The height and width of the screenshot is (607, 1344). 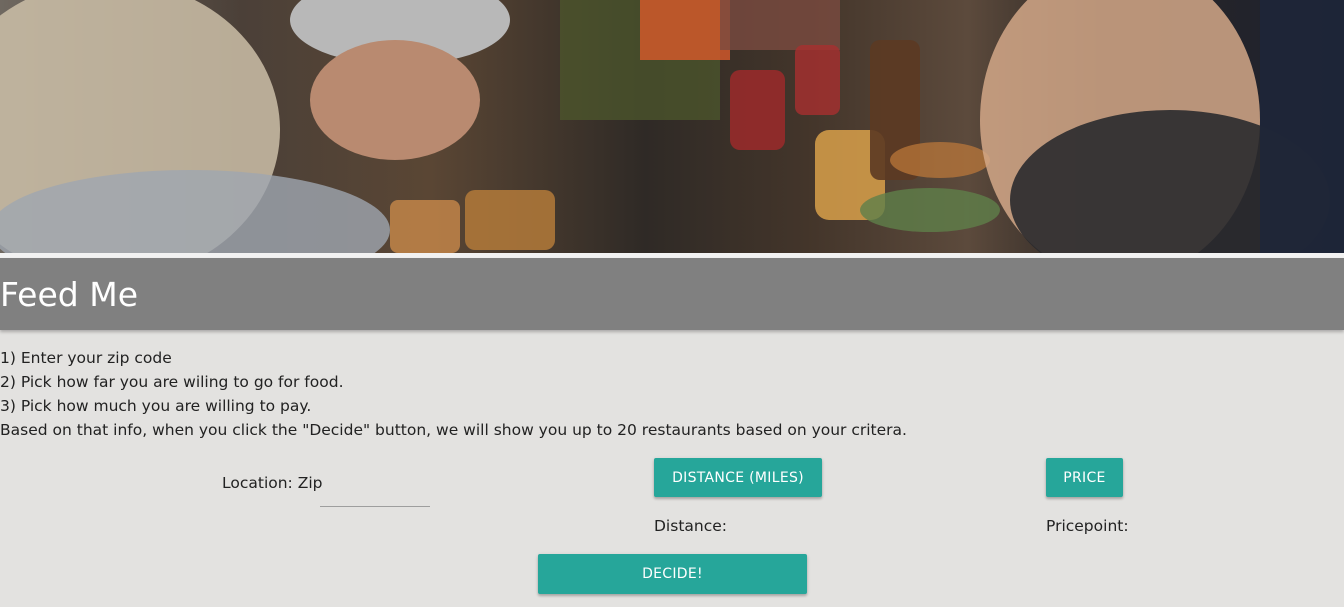 I want to click on page-title: Feed Me, so click(x=69, y=294).